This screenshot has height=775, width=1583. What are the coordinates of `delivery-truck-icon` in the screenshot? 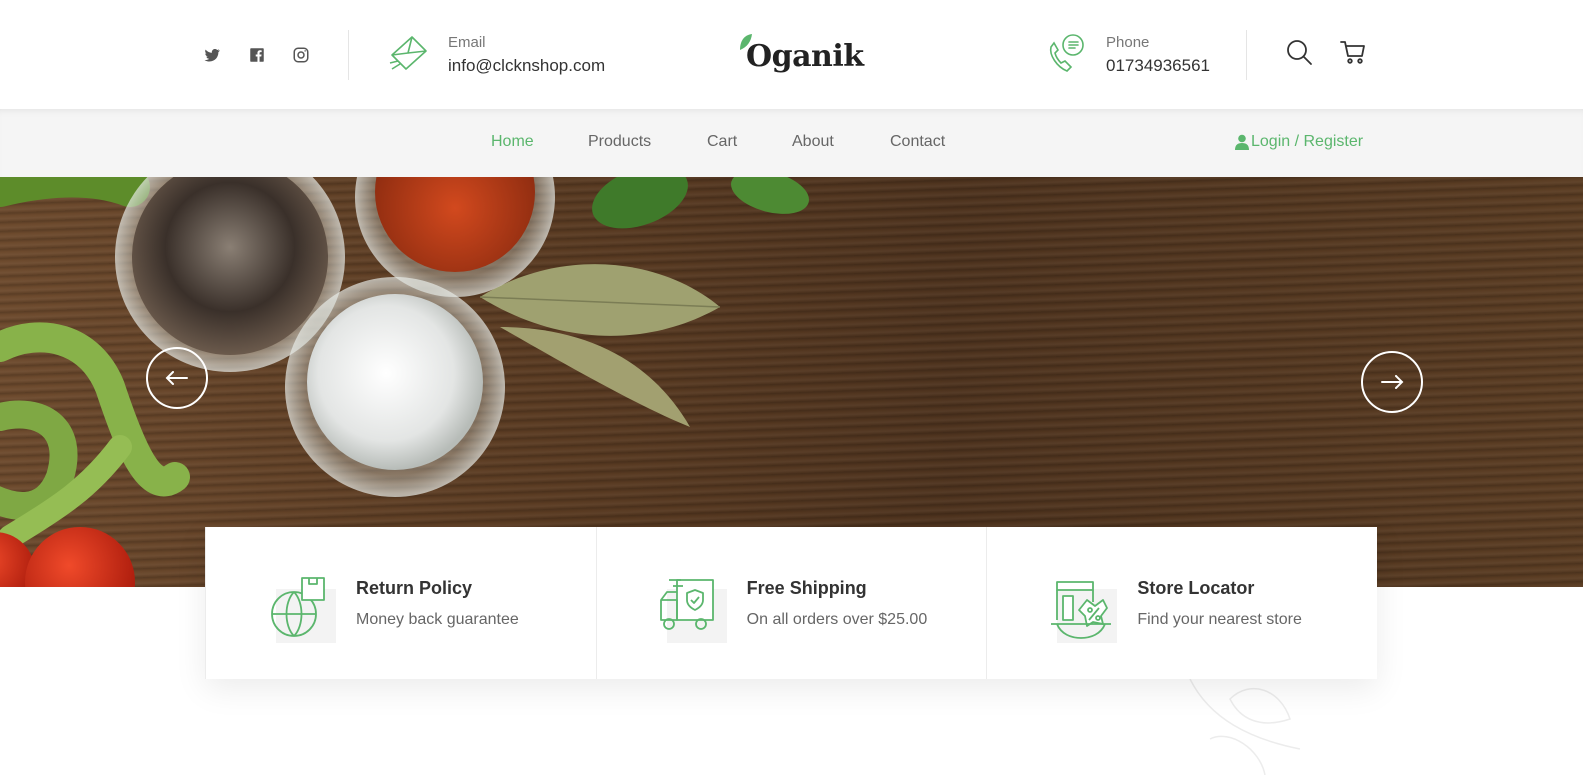 It's located at (686, 604).